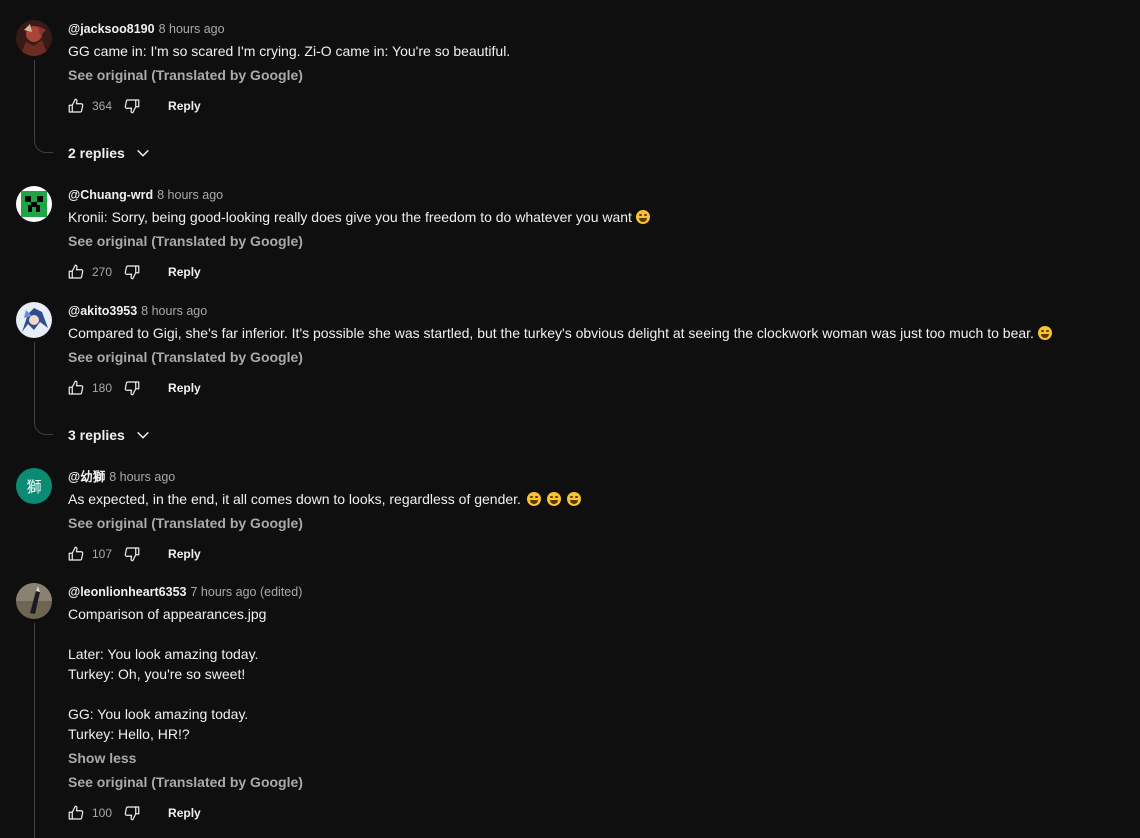 This screenshot has width=1140, height=838. What do you see at coordinates (102, 813) in the screenshot?
I see `like-count: 100` at bounding box center [102, 813].